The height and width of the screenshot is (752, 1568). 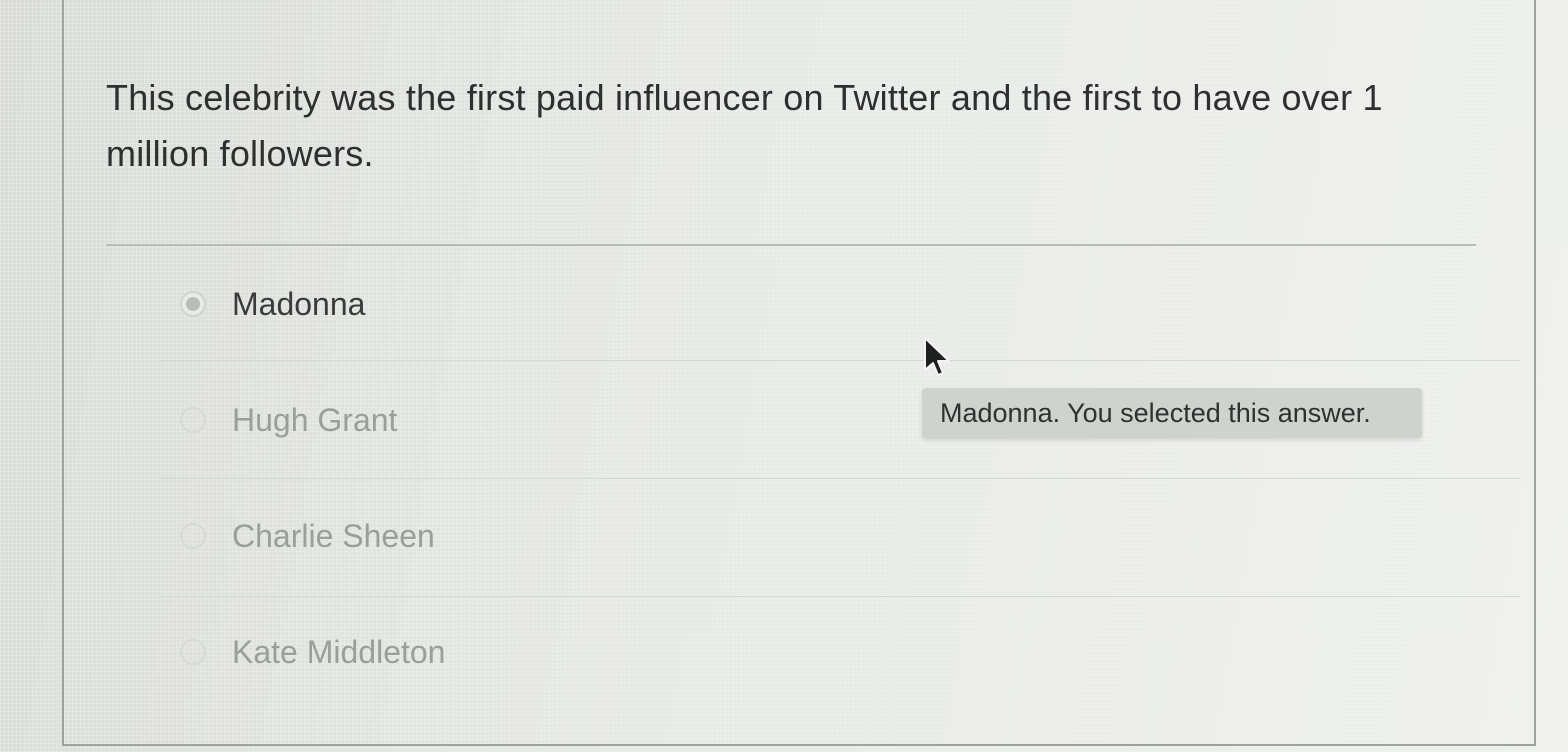 I want to click on option-charlie-sheen: Charlie Sheen, so click(x=307, y=536).